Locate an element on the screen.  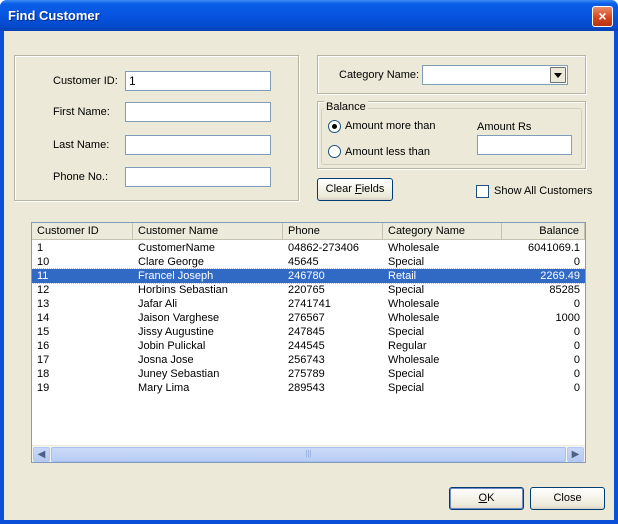
table-row: 18 Juney Sebastian 275789 Special 0 is located at coordinates (308, 374).